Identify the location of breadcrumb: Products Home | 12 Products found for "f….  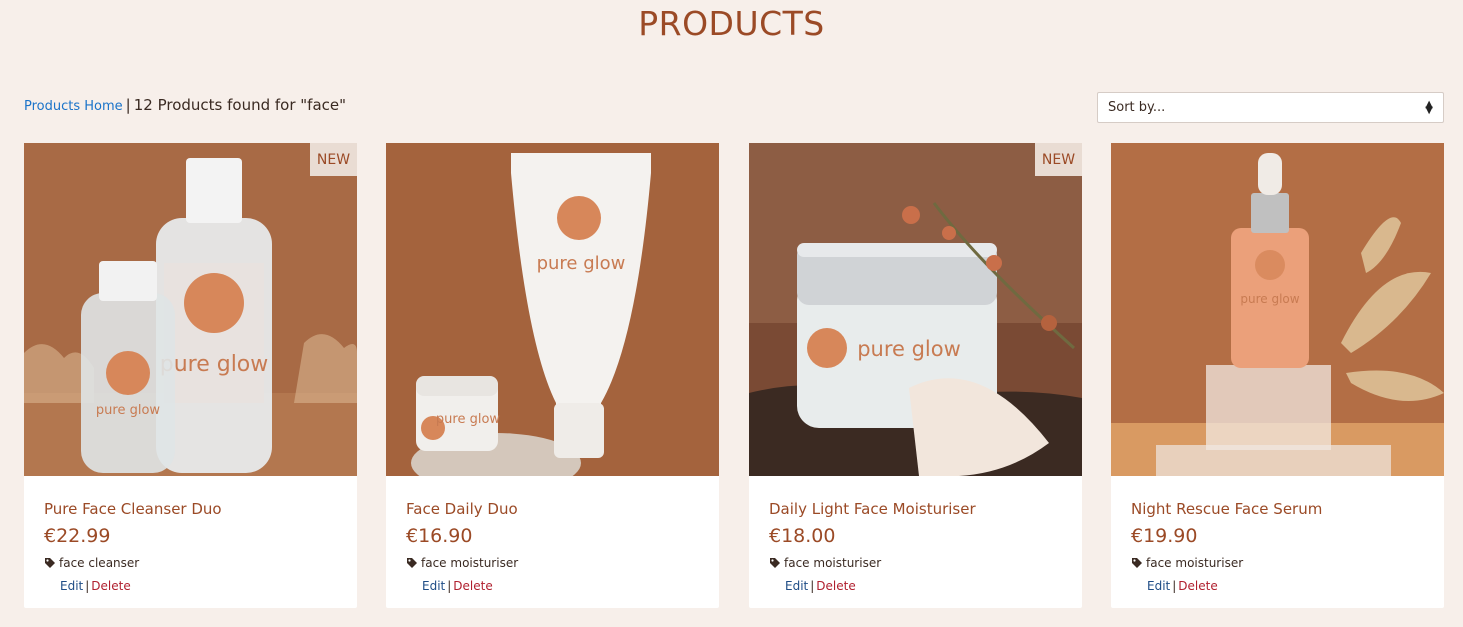
(185, 105).